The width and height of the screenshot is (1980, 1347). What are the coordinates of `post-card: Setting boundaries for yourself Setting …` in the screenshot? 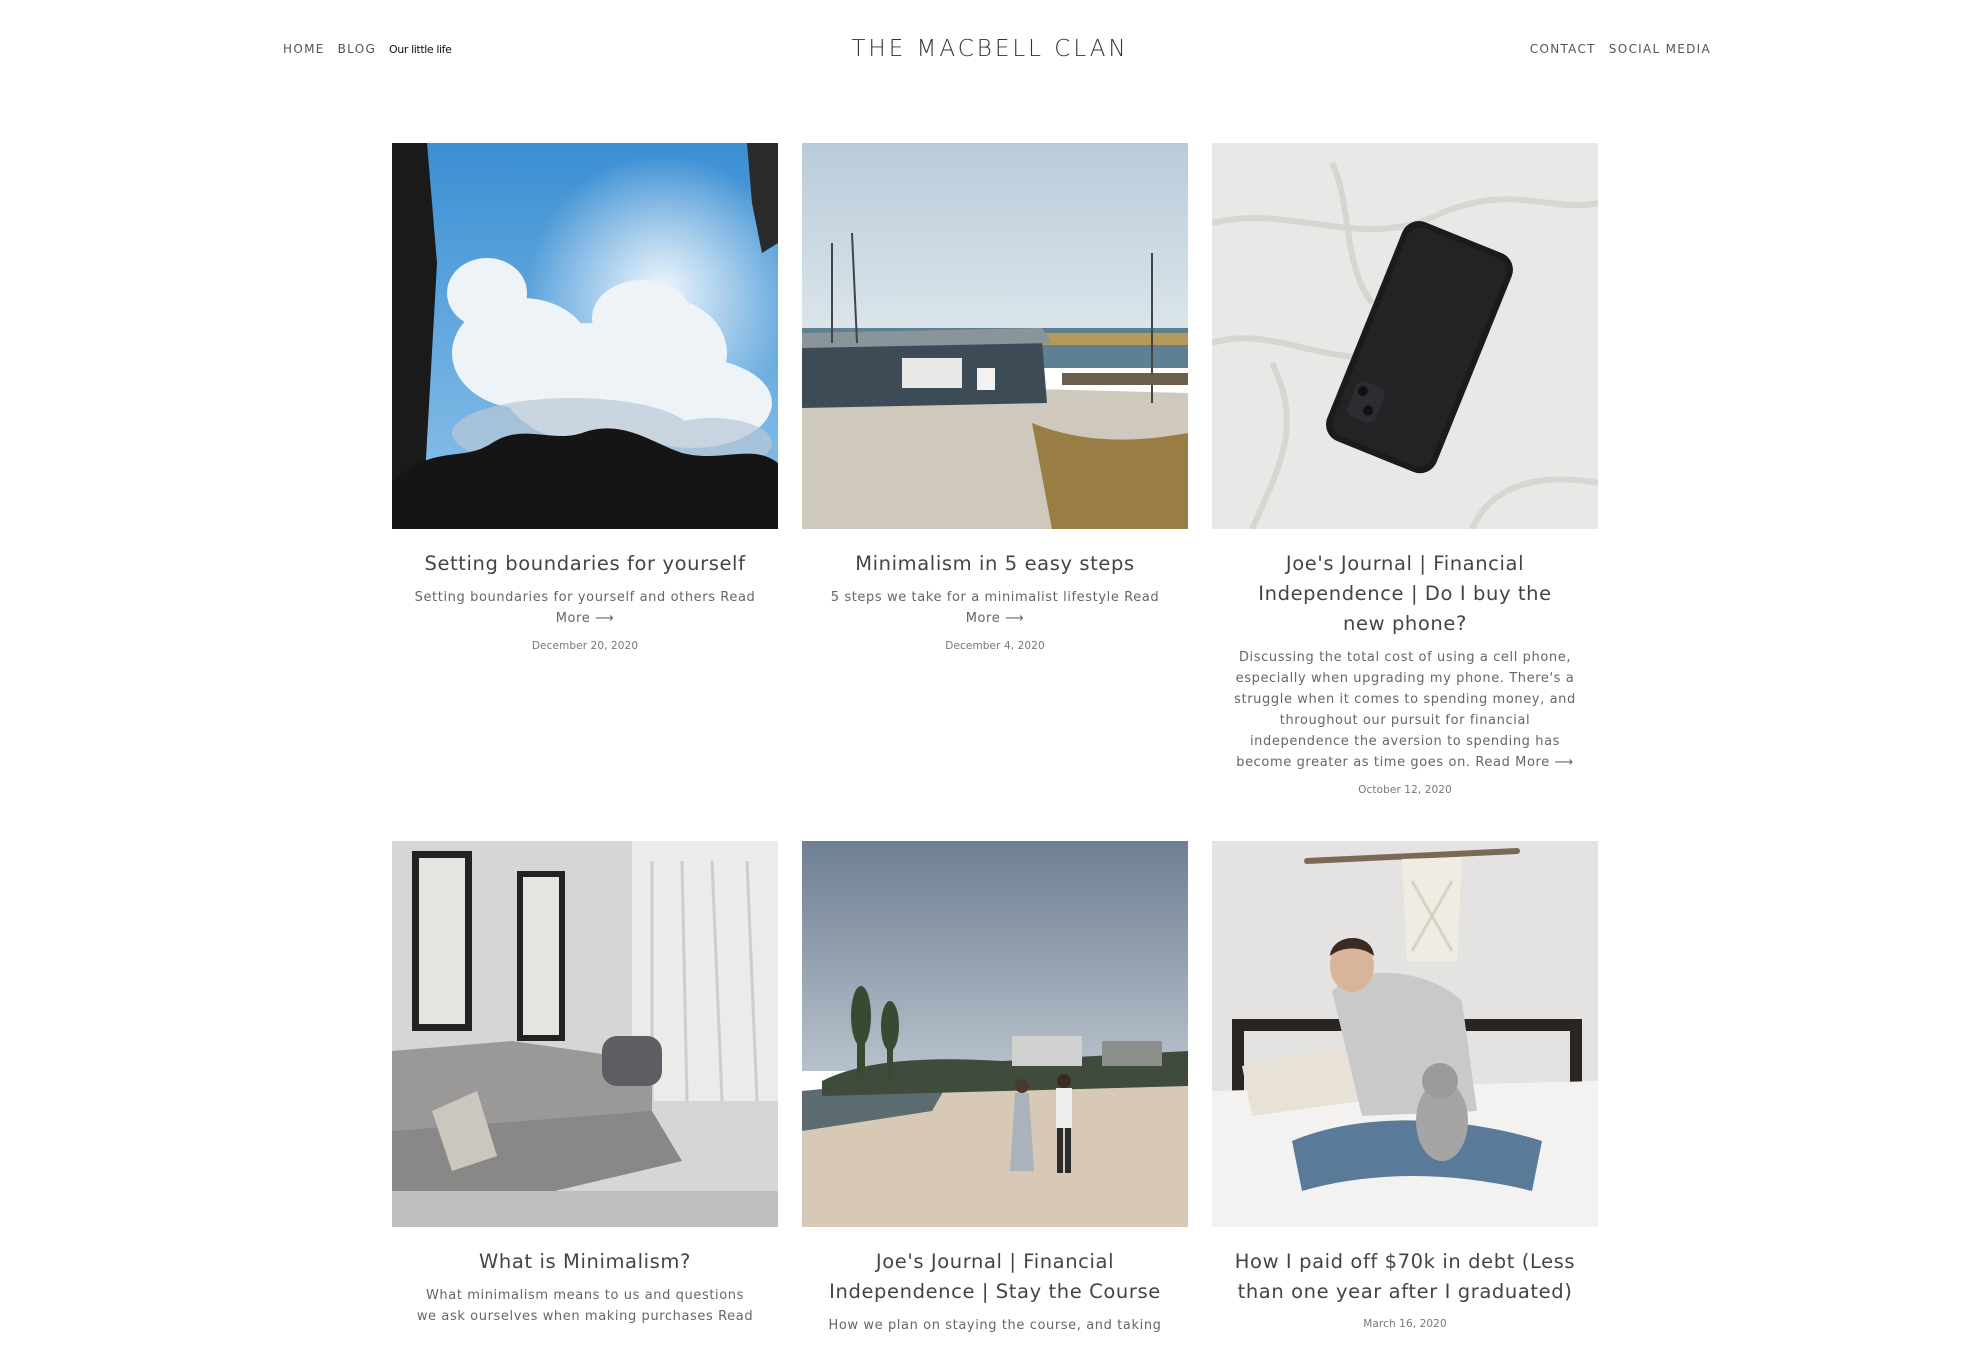 It's located at (585, 469).